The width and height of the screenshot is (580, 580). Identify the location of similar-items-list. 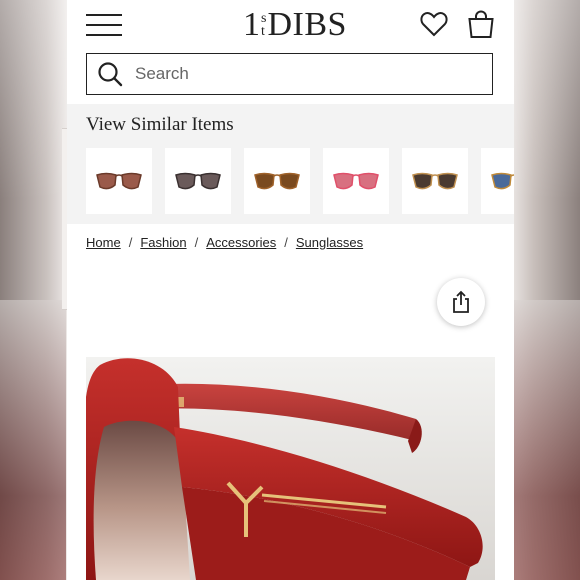
(300, 181).